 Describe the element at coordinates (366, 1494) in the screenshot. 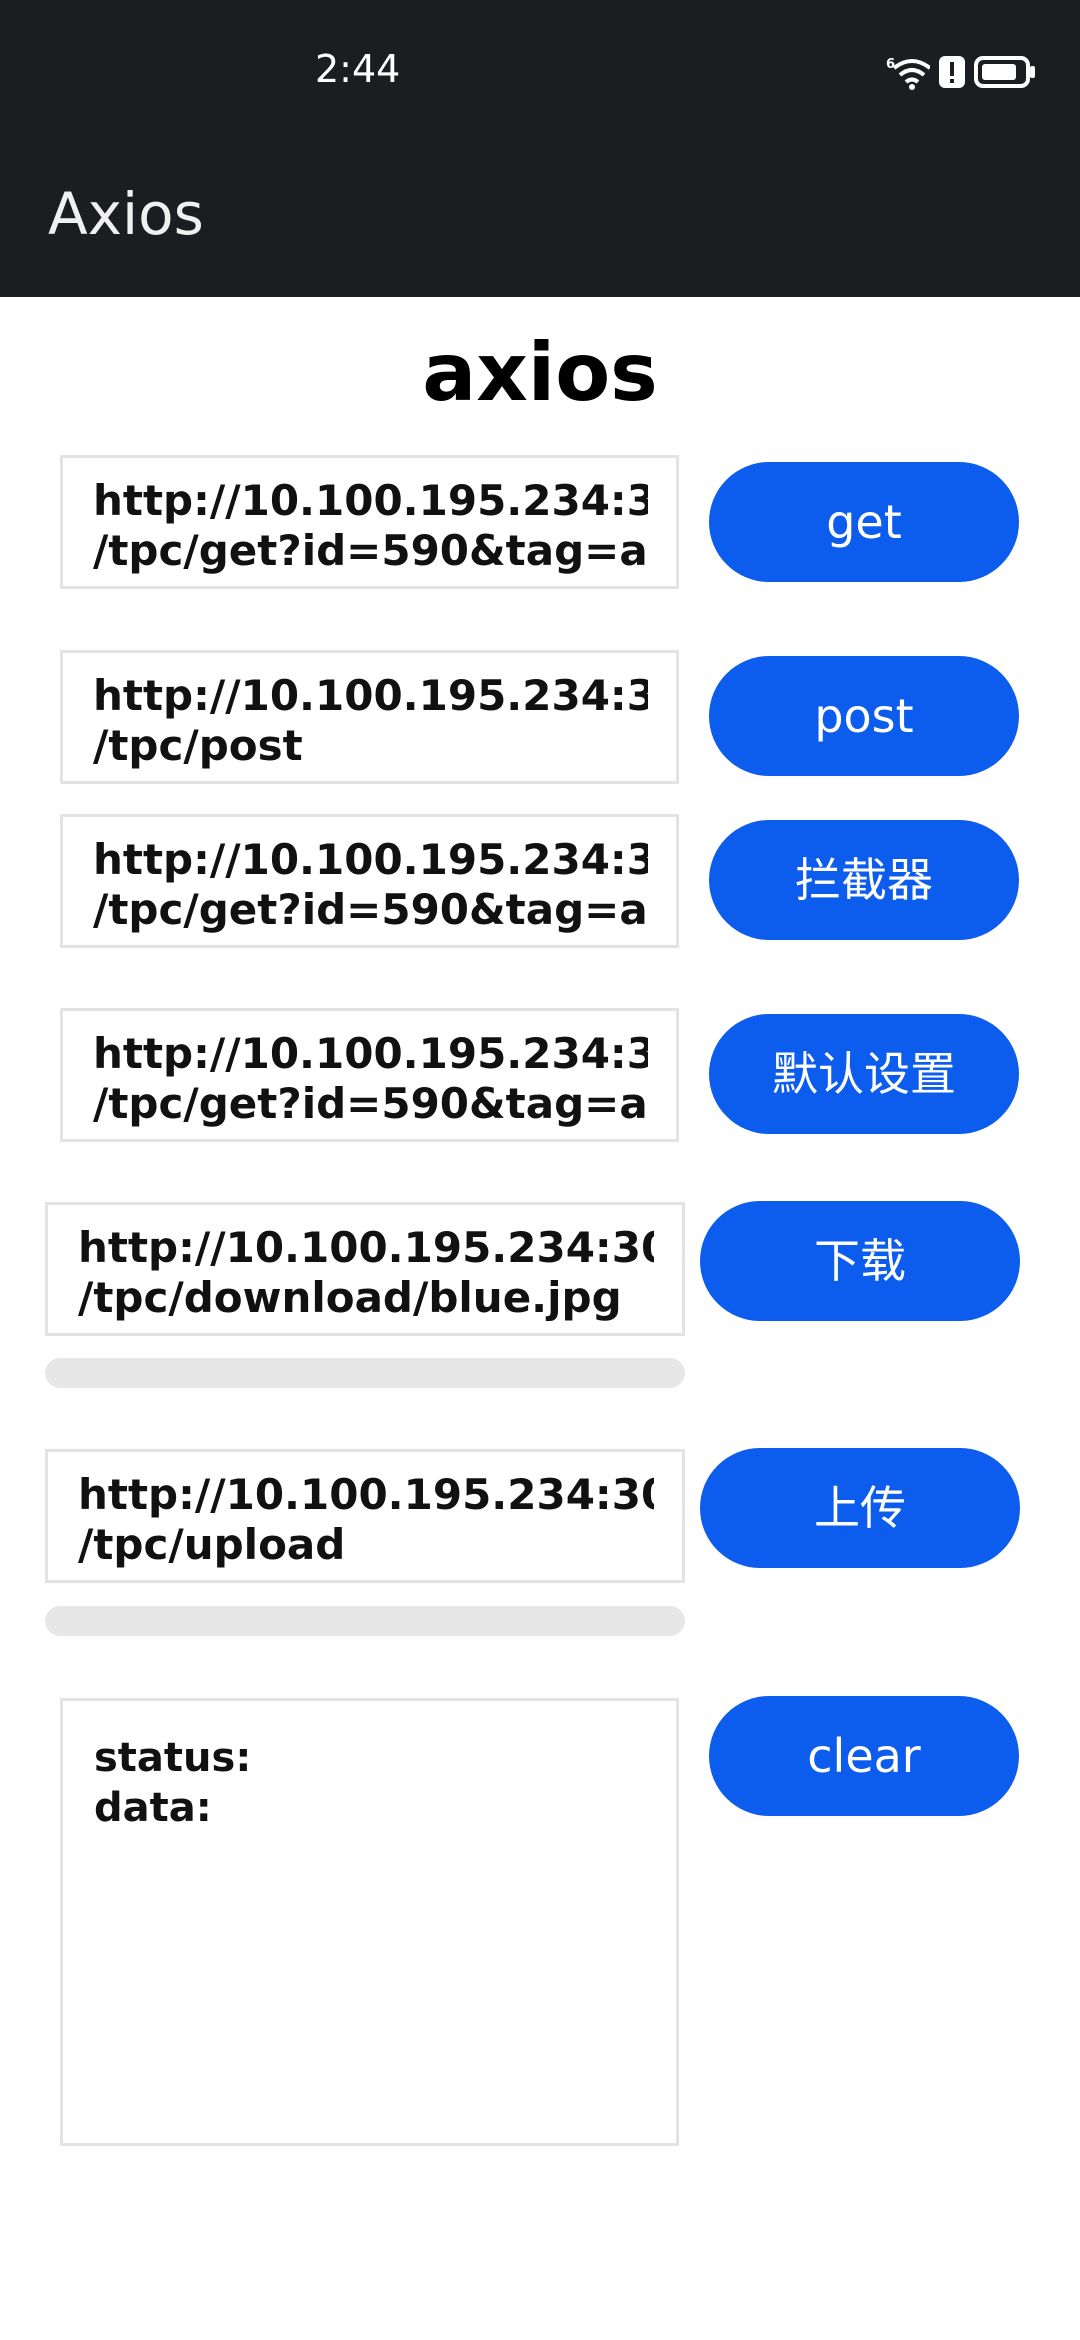

I see `upload-url-line1: http://10.100.195.234:3000` at that location.